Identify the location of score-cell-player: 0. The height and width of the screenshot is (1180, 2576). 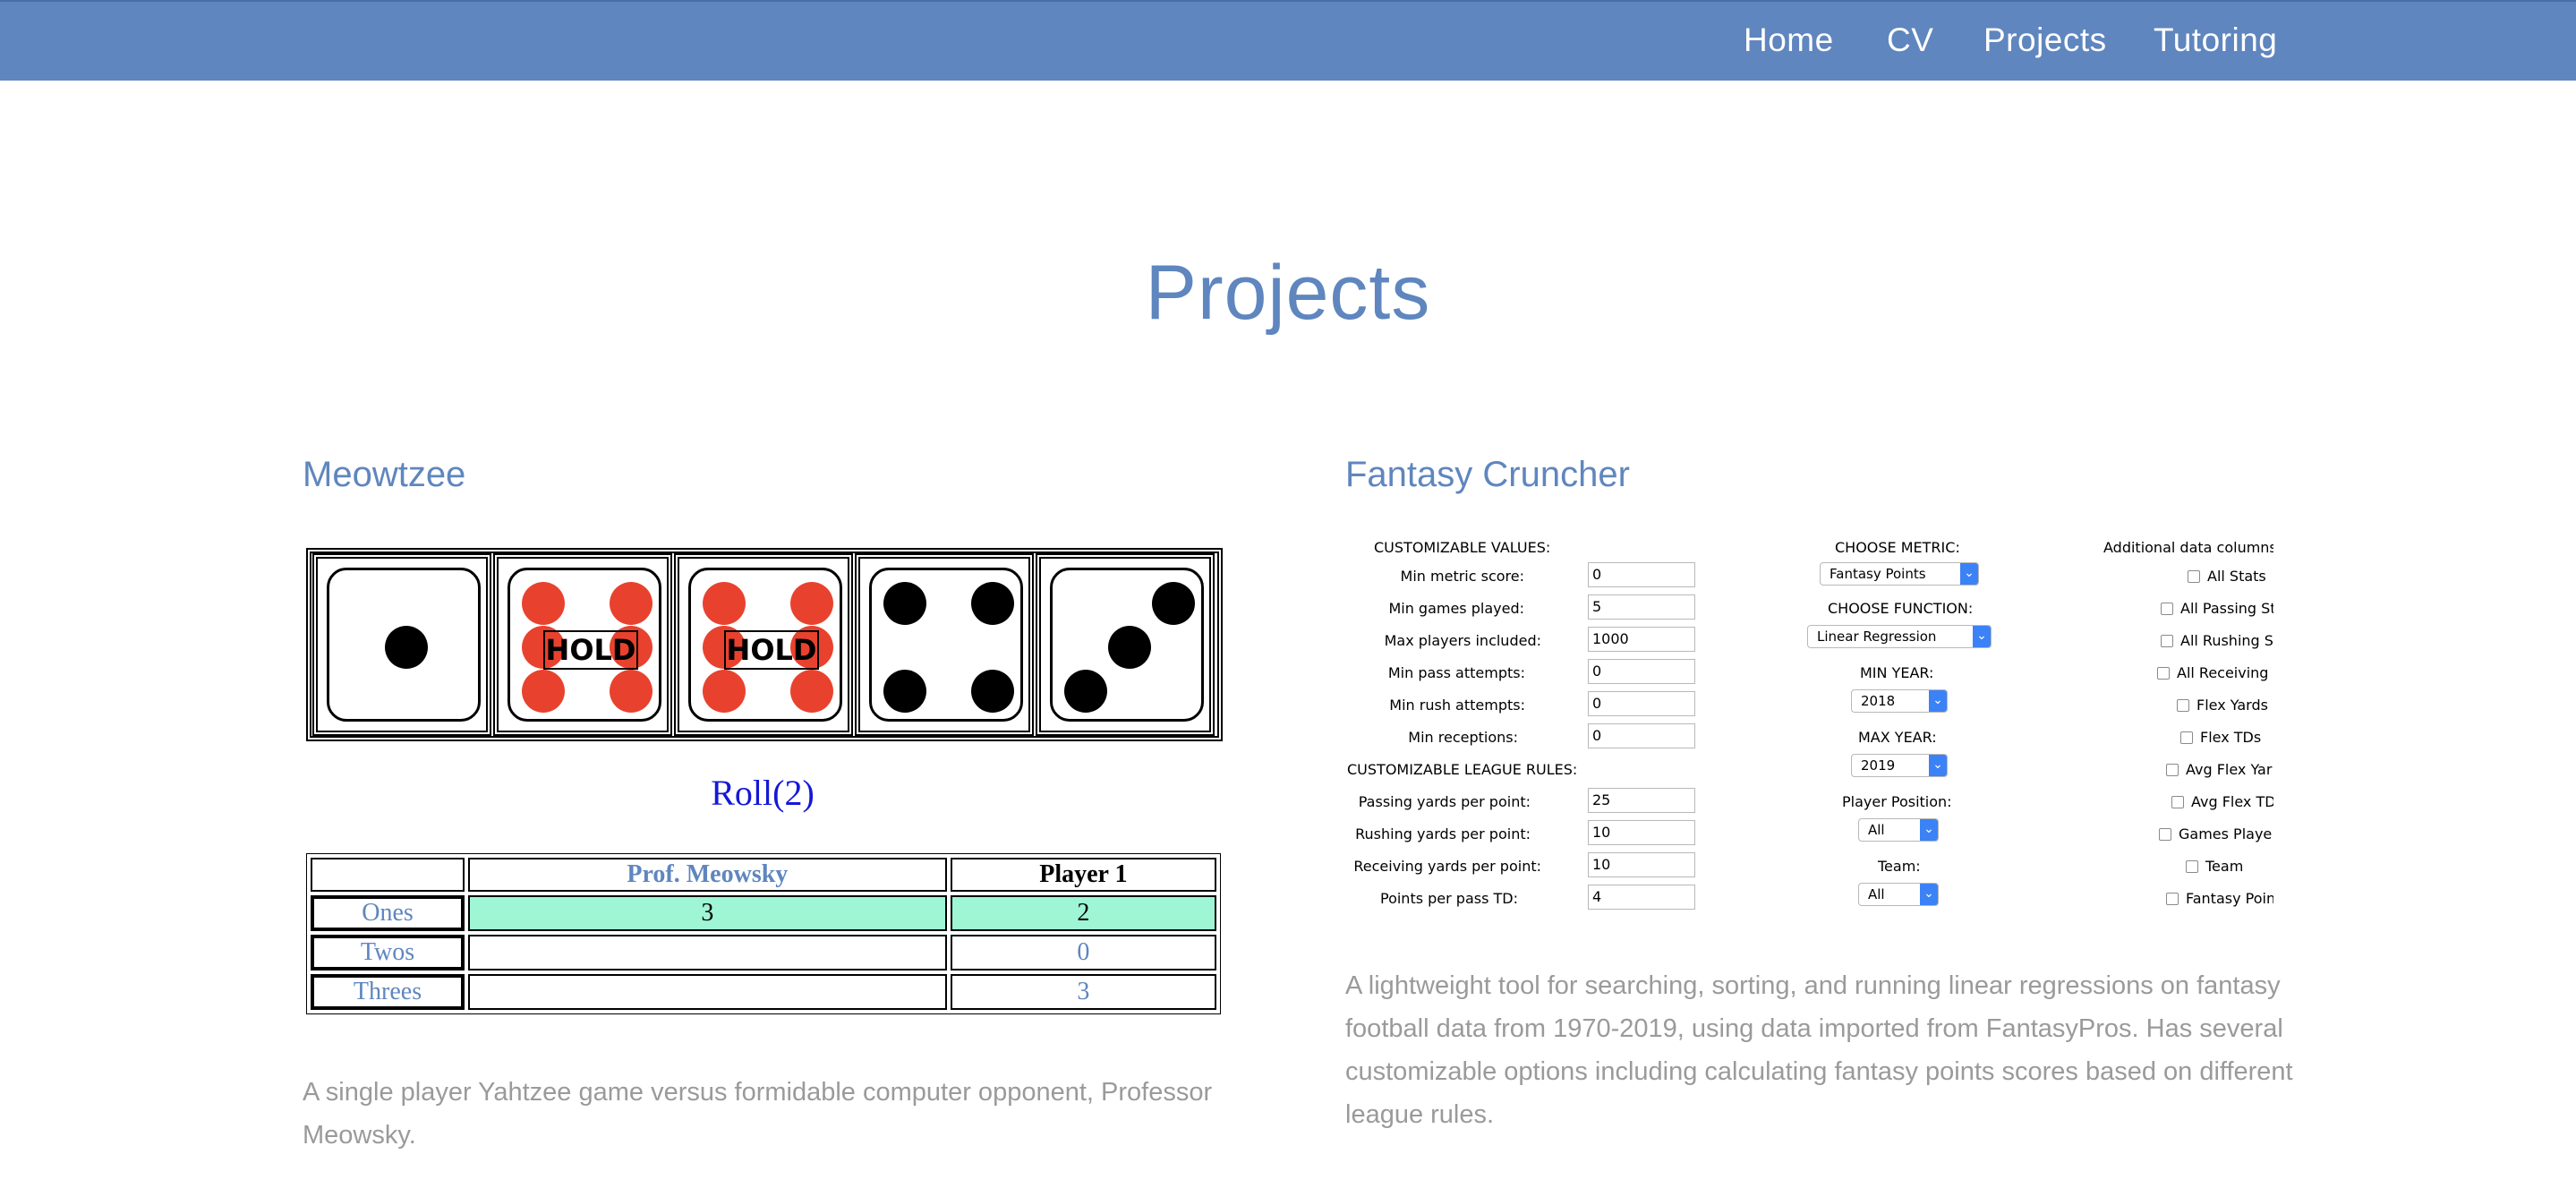
(1083, 953).